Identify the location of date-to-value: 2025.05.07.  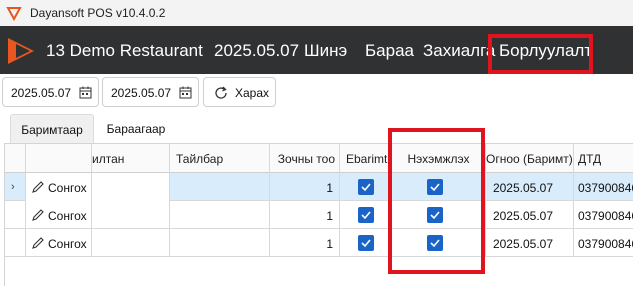
(141, 93).